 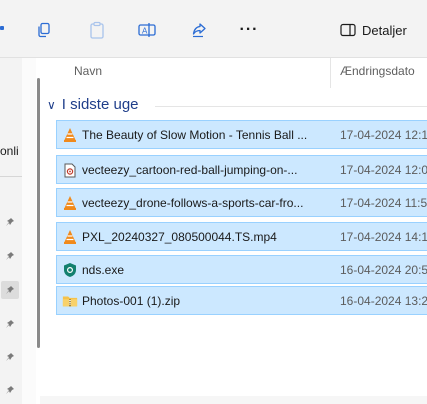 I want to click on rename-icon: A, so click(x=147, y=30).